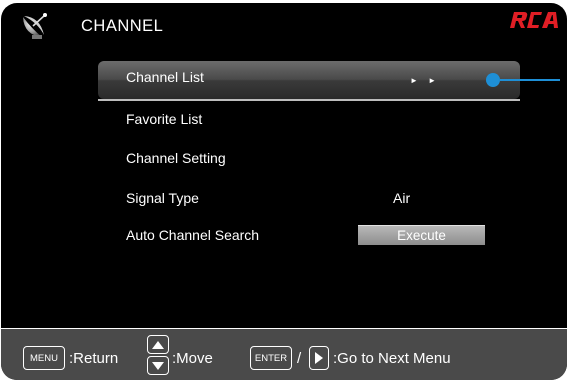 This screenshot has height=382, width=569. Describe the element at coordinates (158, 344) in the screenshot. I see `up-arrow-key-icon` at that location.